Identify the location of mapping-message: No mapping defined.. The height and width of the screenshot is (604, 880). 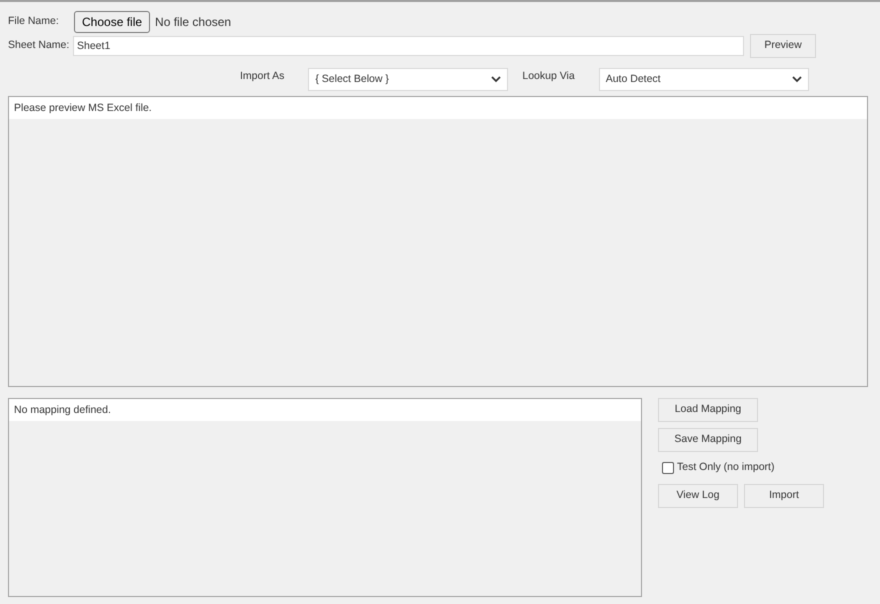
(325, 410).